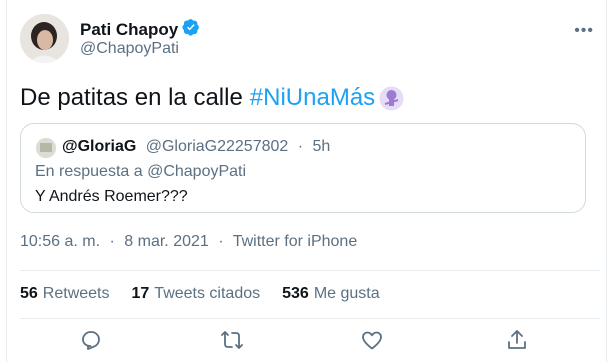  Describe the element at coordinates (60, 241) in the screenshot. I see `tweet-time: 10:56 a. m.` at that location.